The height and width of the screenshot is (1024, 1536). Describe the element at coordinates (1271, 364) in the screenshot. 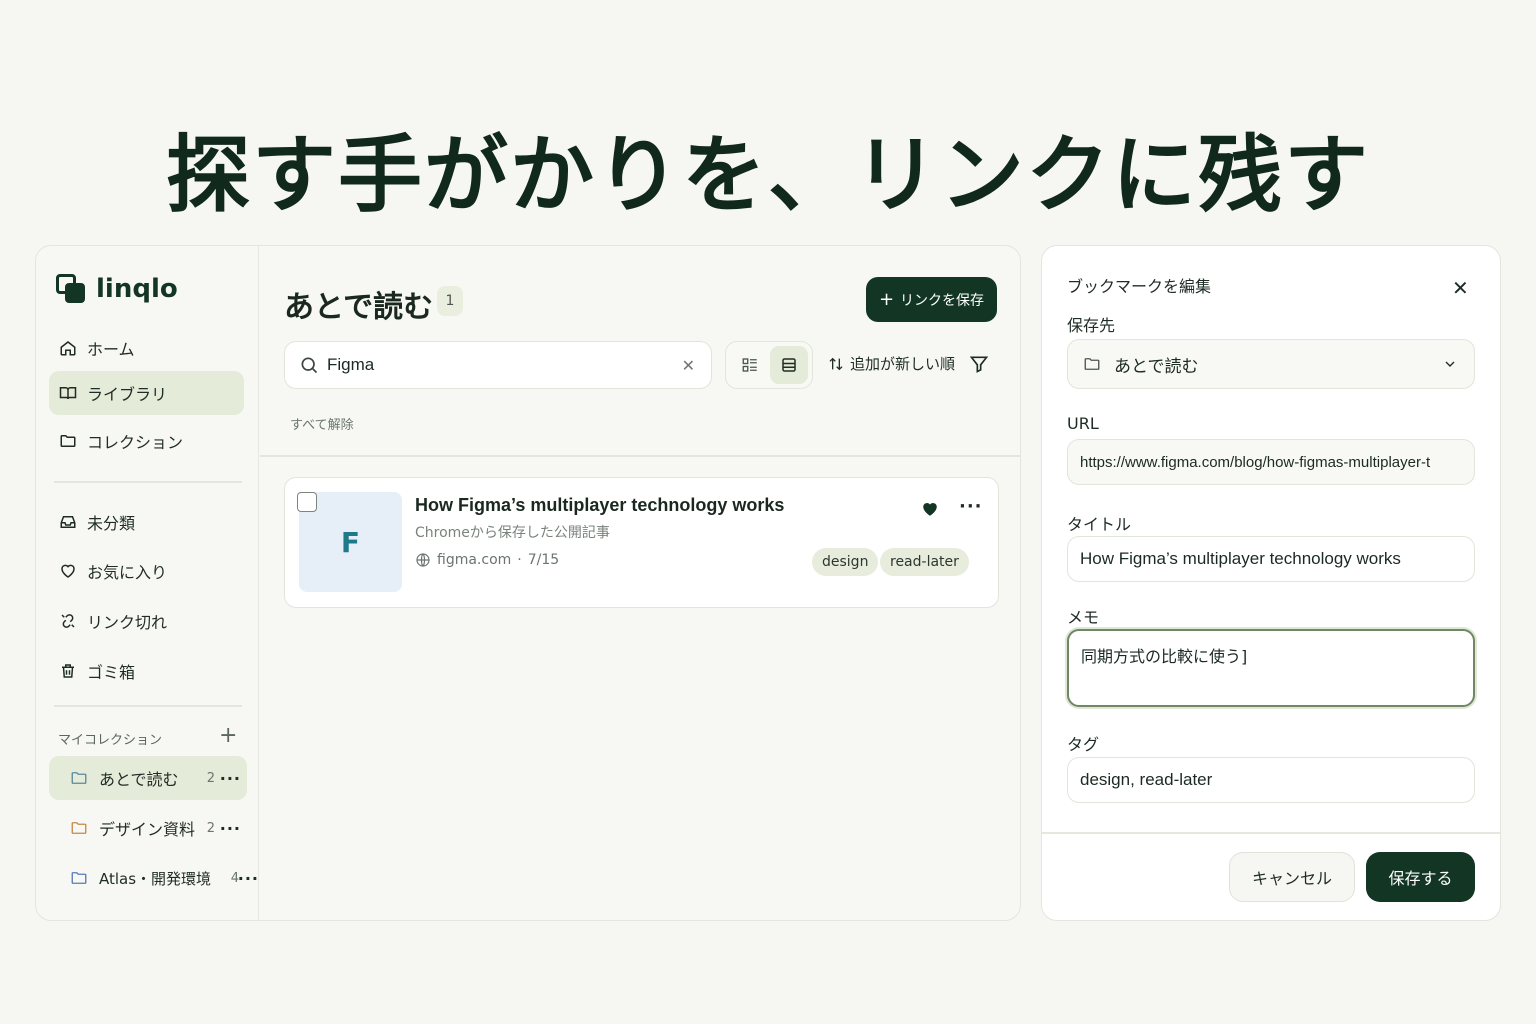

I see `destination-select: あとで読む` at that location.